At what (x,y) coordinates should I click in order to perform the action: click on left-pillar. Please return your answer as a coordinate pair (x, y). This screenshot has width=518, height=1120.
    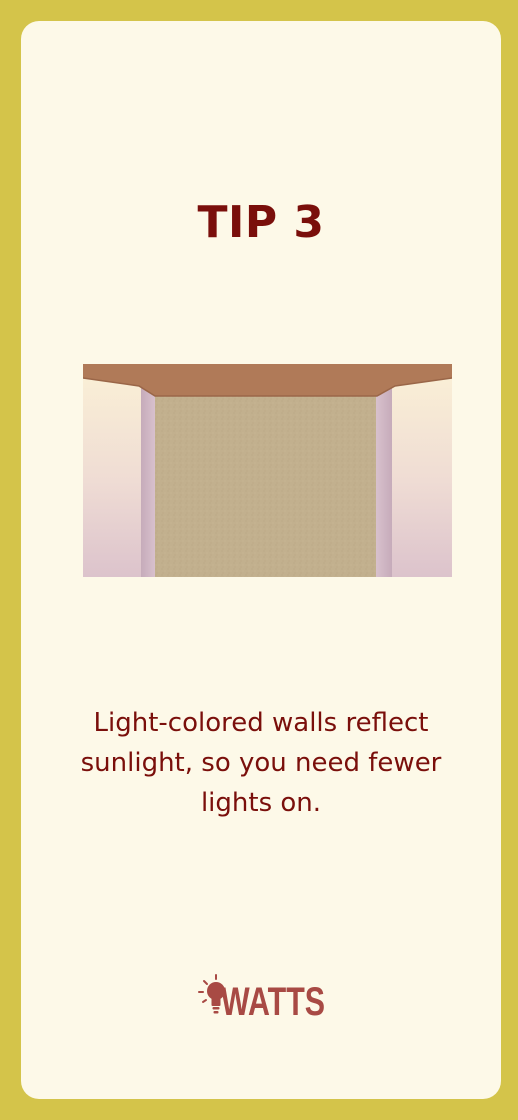
    Looking at the image, I should click on (148, 480).